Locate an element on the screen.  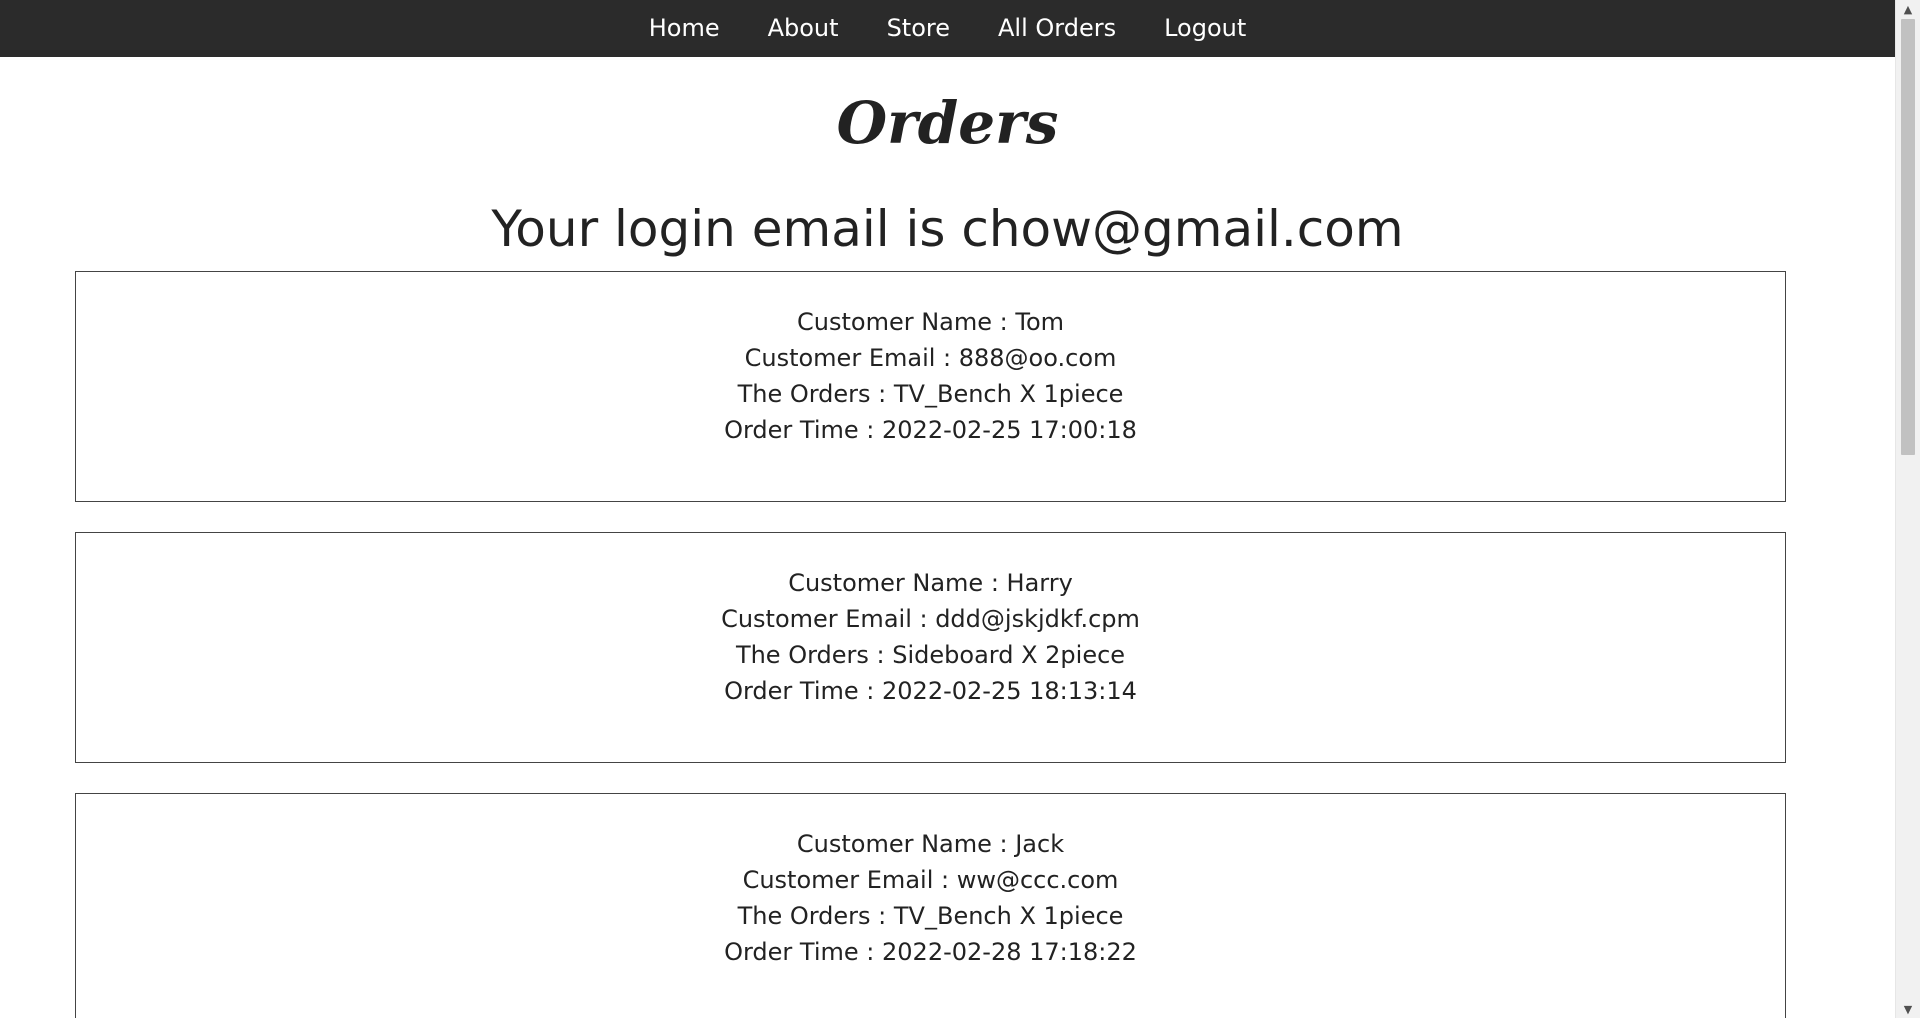
order-time: Order Time : 2022-02-25 18:13:14 is located at coordinates (930, 691).